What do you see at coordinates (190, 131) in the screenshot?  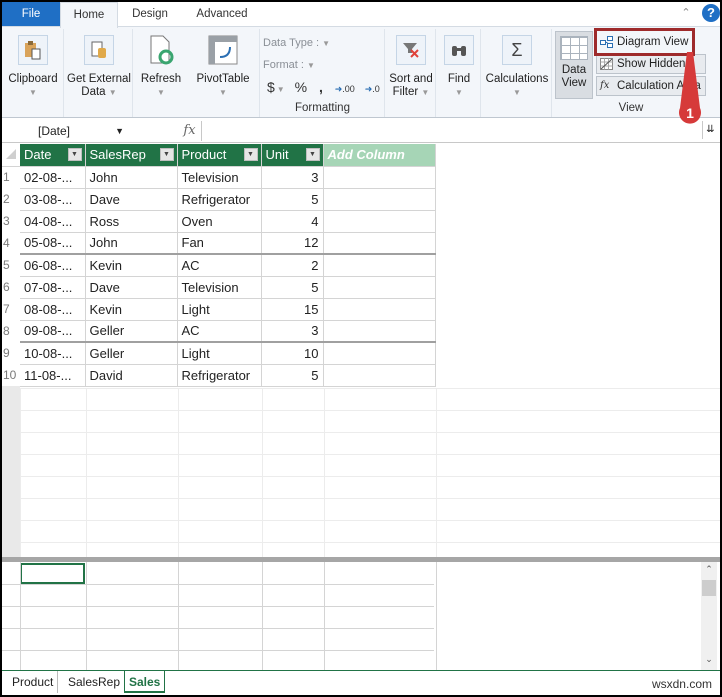 I see `fx-icon: fx` at bounding box center [190, 131].